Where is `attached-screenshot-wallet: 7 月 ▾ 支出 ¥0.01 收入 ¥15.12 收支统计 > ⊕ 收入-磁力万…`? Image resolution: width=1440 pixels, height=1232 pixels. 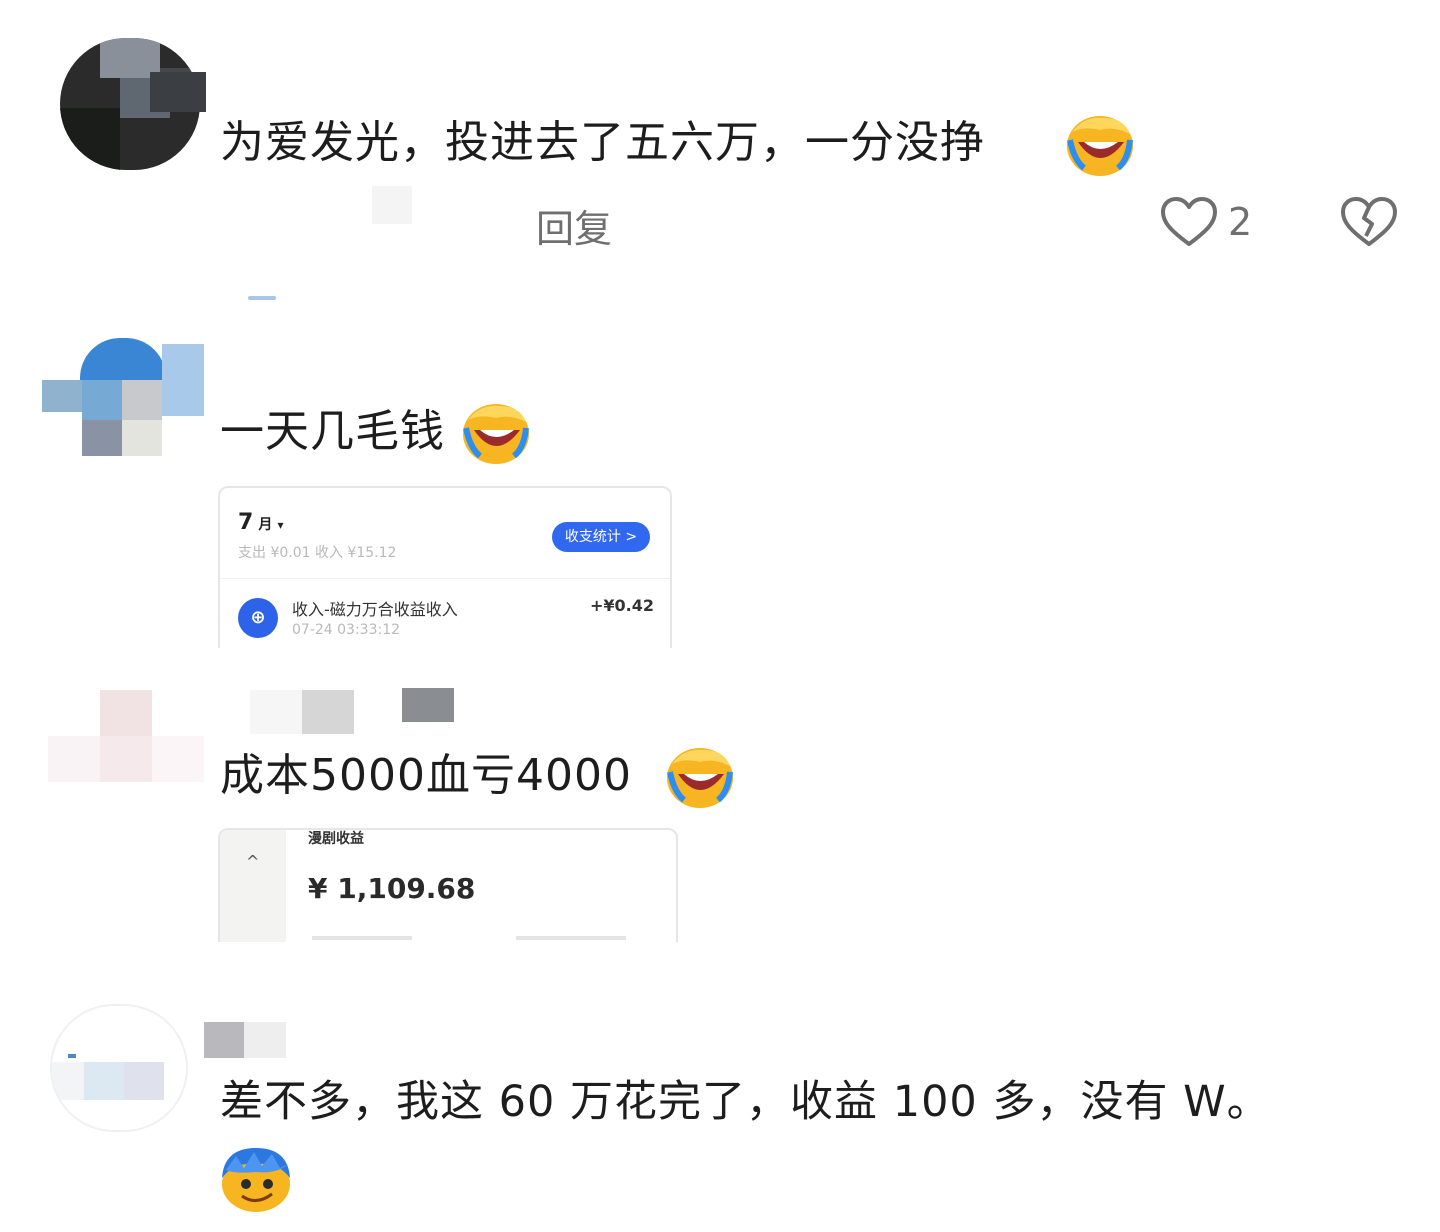
attached-screenshot-wallet: 7 月 ▾ 支出 ¥0.01 收入 ¥15.12 收支统计 > ⊕ 收入-磁力万… is located at coordinates (445, 567).